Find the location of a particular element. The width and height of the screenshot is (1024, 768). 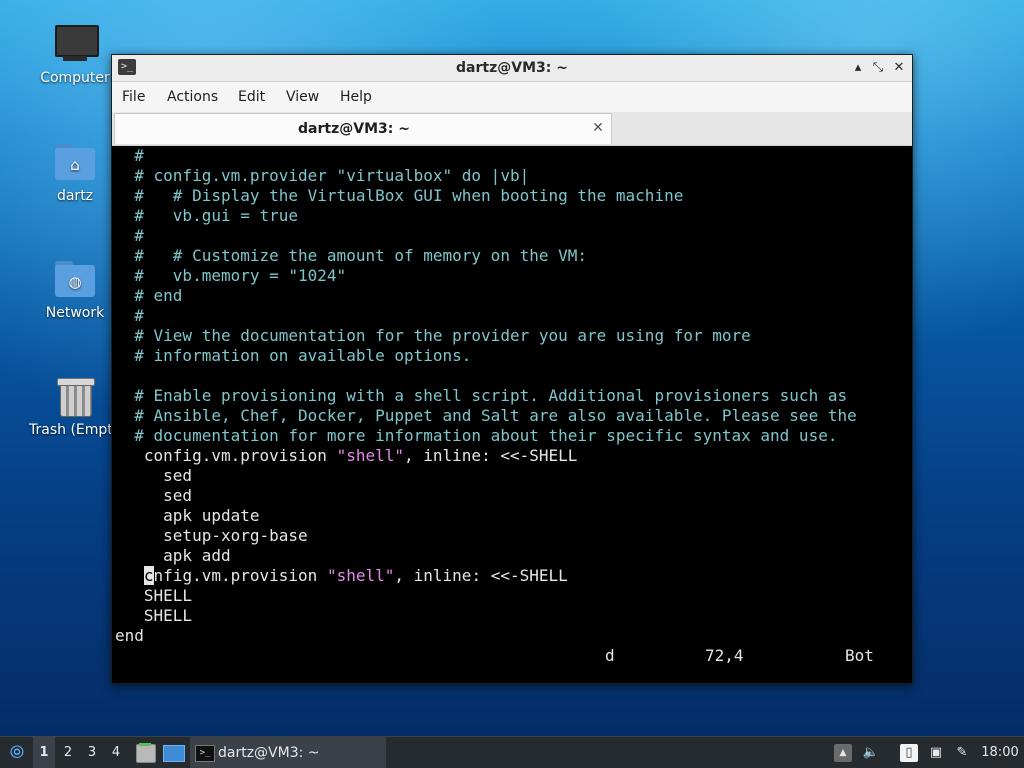

menu-bar: File Actions Edit View Help is located at coordinates (512, 97).